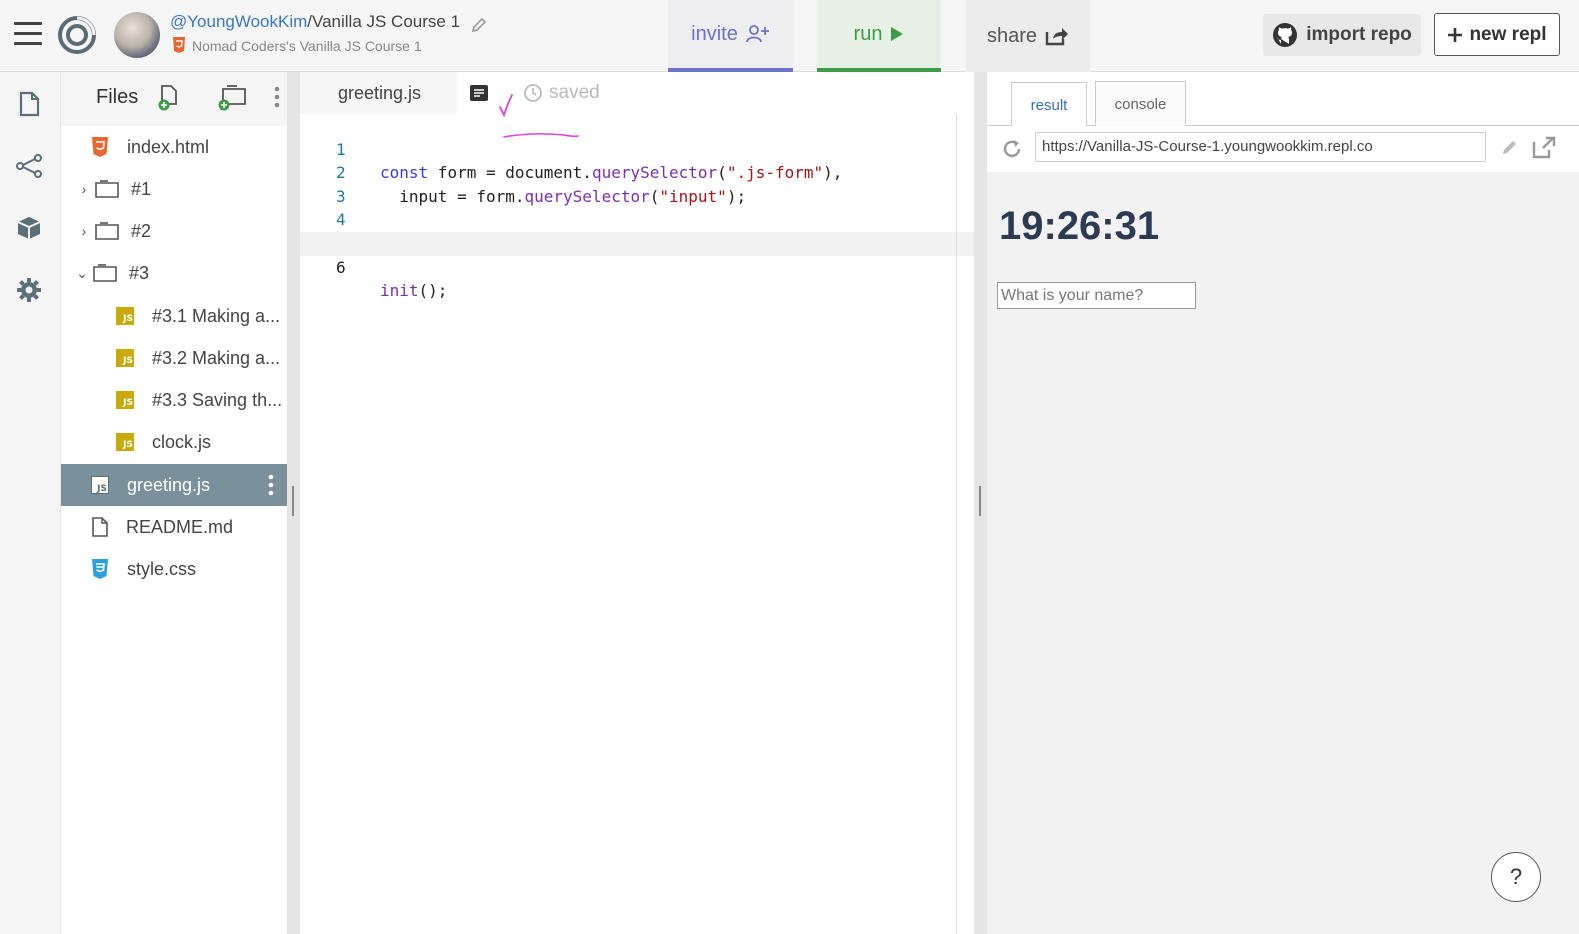 The height and width of the screenshot is (934, 1579). Describe the element at coordinates (162, 568) in the screenshot. I see `file-name: style.css` at that location.